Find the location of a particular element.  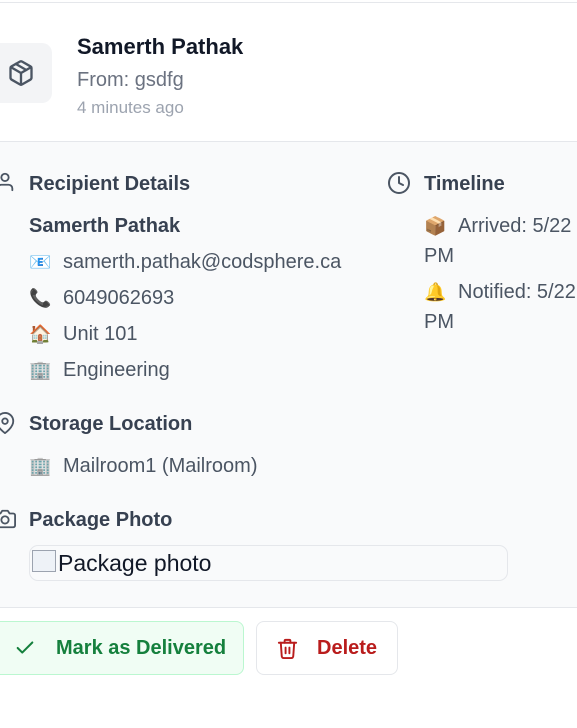

delete-button: Delete is located at coordinates (327, 648).